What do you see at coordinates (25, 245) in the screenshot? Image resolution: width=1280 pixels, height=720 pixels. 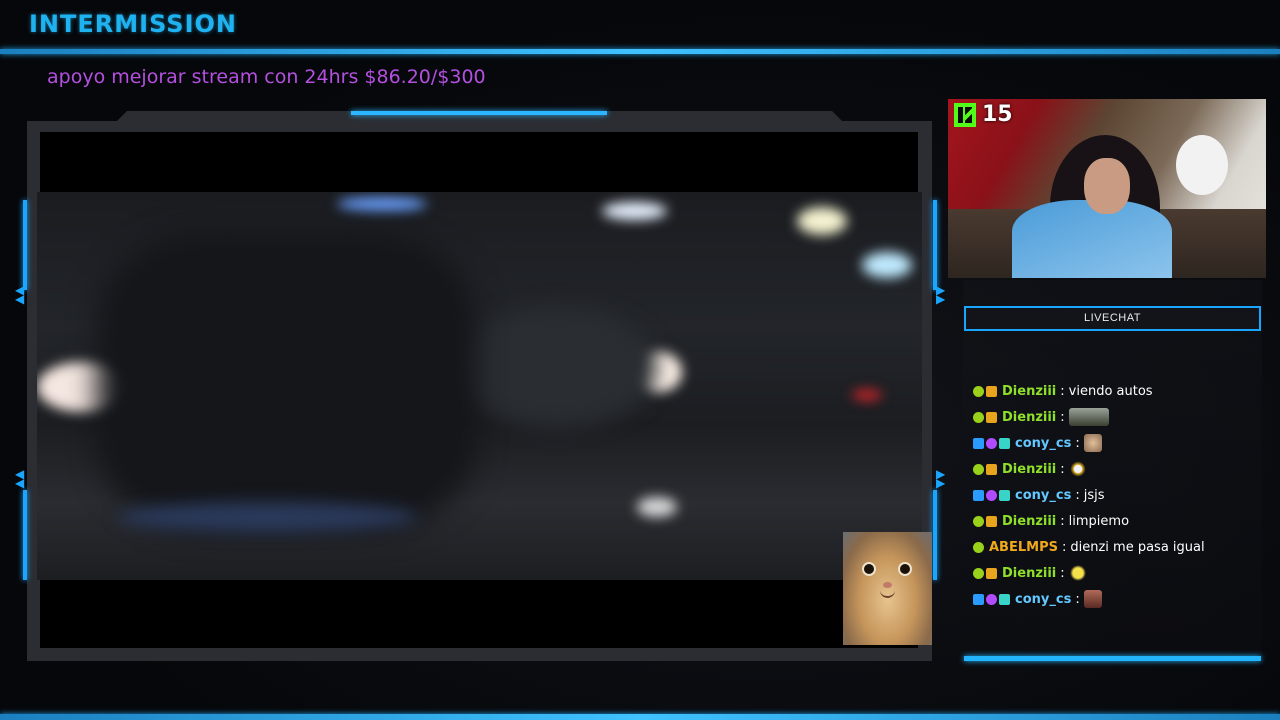 I see `left-accent-bar-top` at bounding box center [25, 245].